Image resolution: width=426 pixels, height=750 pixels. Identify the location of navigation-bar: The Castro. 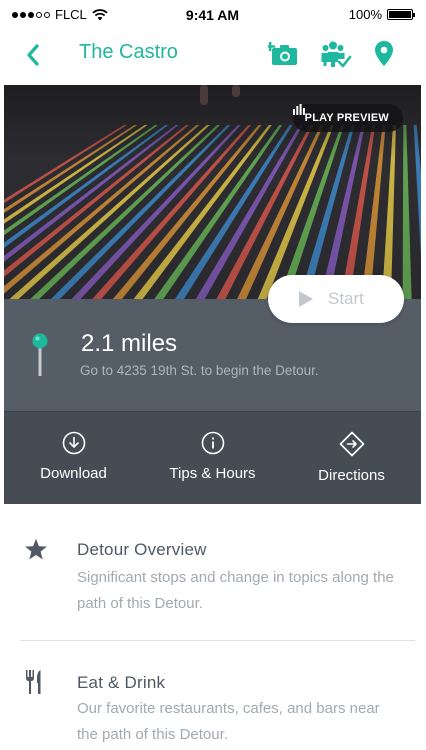
(212, 58).